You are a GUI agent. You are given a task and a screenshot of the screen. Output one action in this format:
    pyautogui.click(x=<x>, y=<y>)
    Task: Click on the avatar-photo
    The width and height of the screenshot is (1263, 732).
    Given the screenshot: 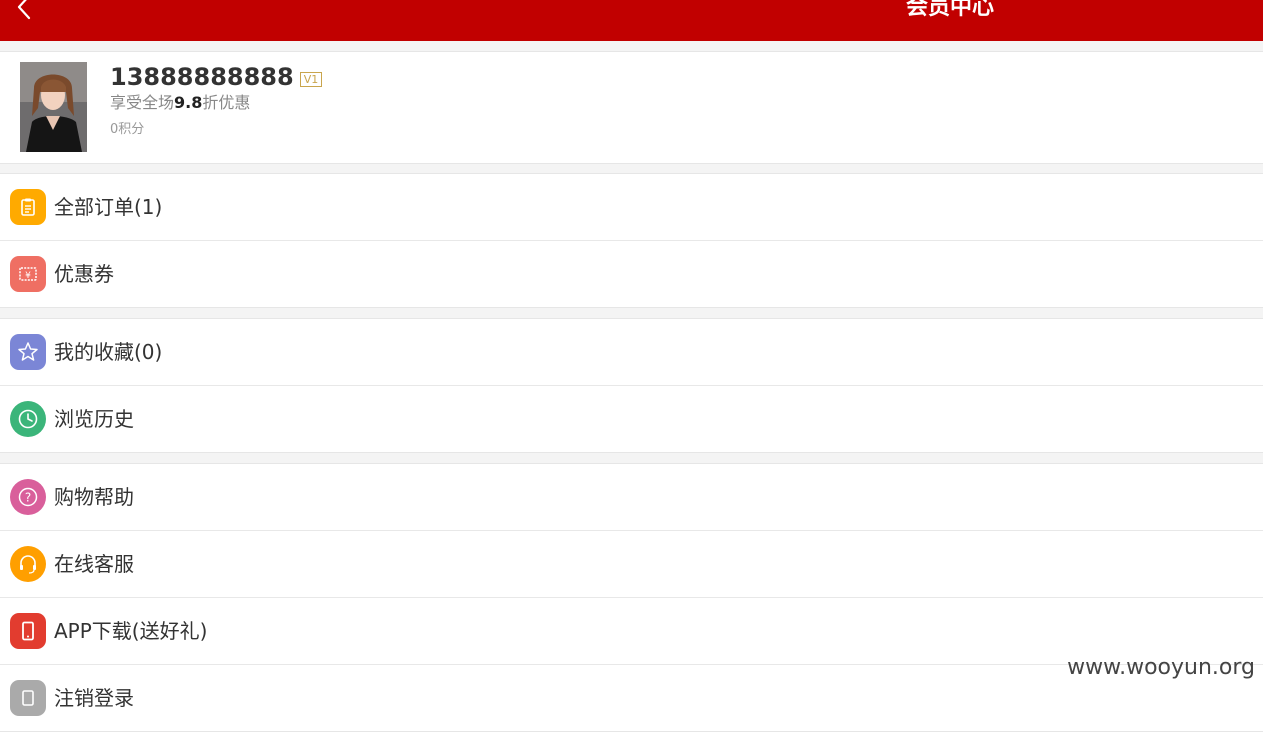 What is the action you would take?
    pyautogui.click(x=53, y=107)
    